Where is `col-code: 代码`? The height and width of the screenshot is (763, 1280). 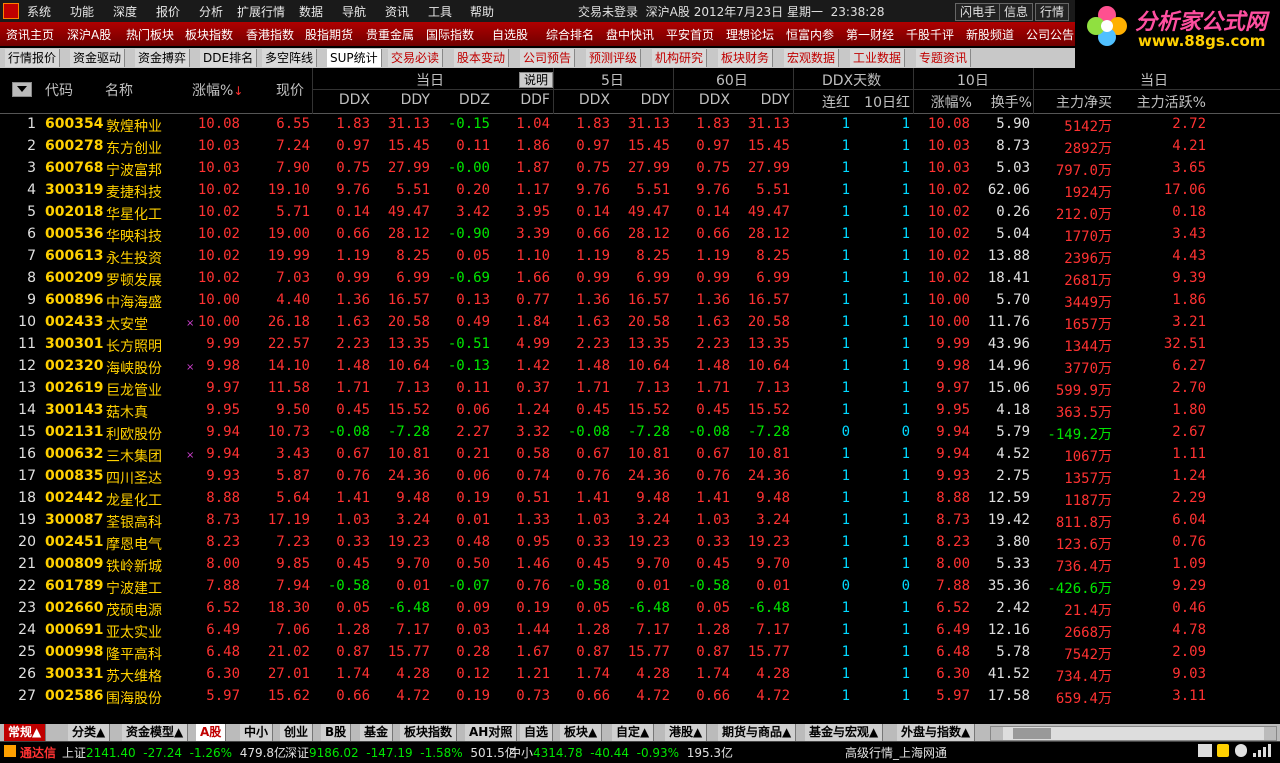 col-code: 代码 is located at coordinates (59, 90).